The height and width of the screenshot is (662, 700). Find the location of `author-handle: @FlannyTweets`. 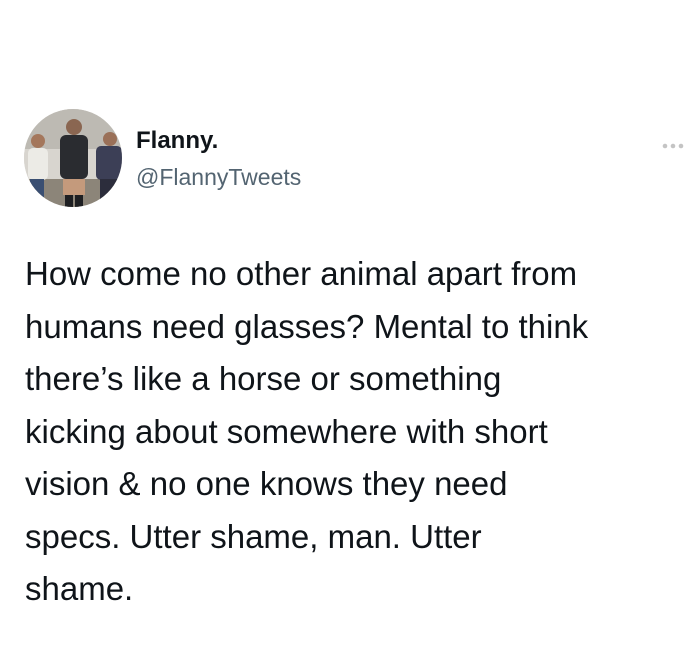

author-handle: @FlannyTweets is located at coordinates (218, 177).